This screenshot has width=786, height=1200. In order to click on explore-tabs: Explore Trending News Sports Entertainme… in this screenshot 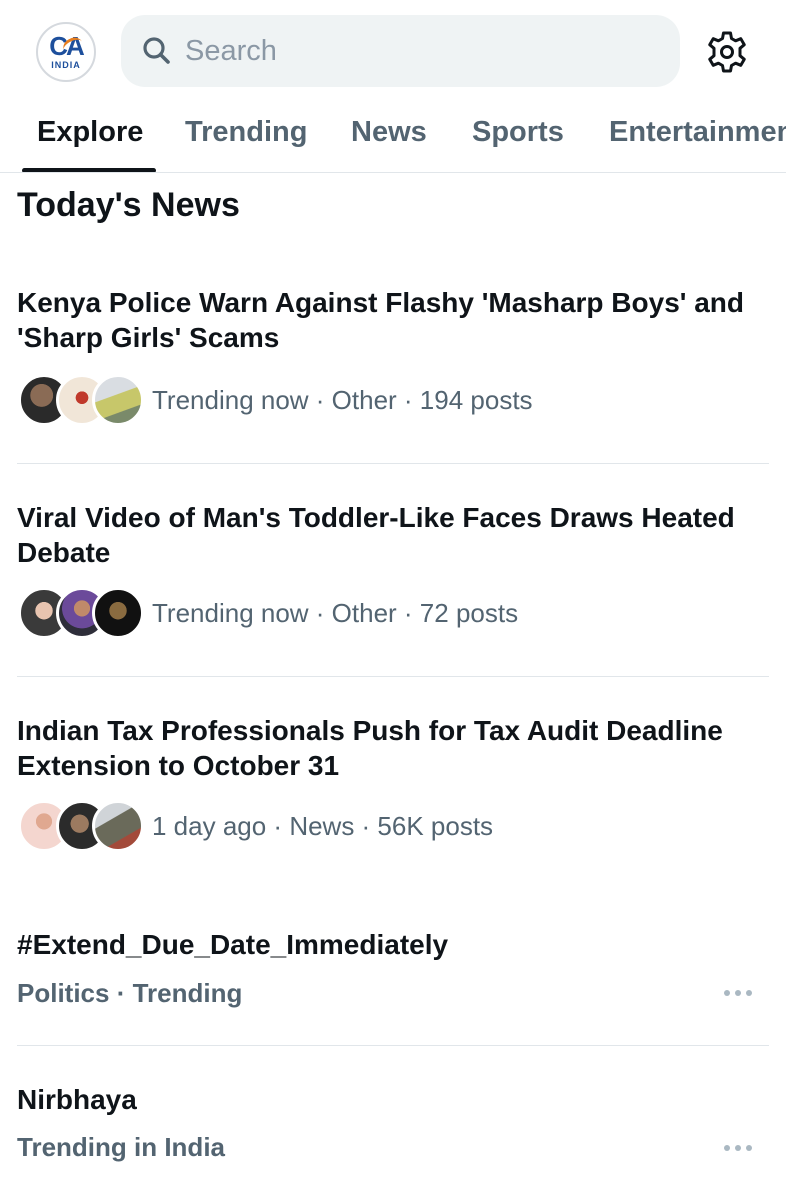, I will do `click(393, 136)`.